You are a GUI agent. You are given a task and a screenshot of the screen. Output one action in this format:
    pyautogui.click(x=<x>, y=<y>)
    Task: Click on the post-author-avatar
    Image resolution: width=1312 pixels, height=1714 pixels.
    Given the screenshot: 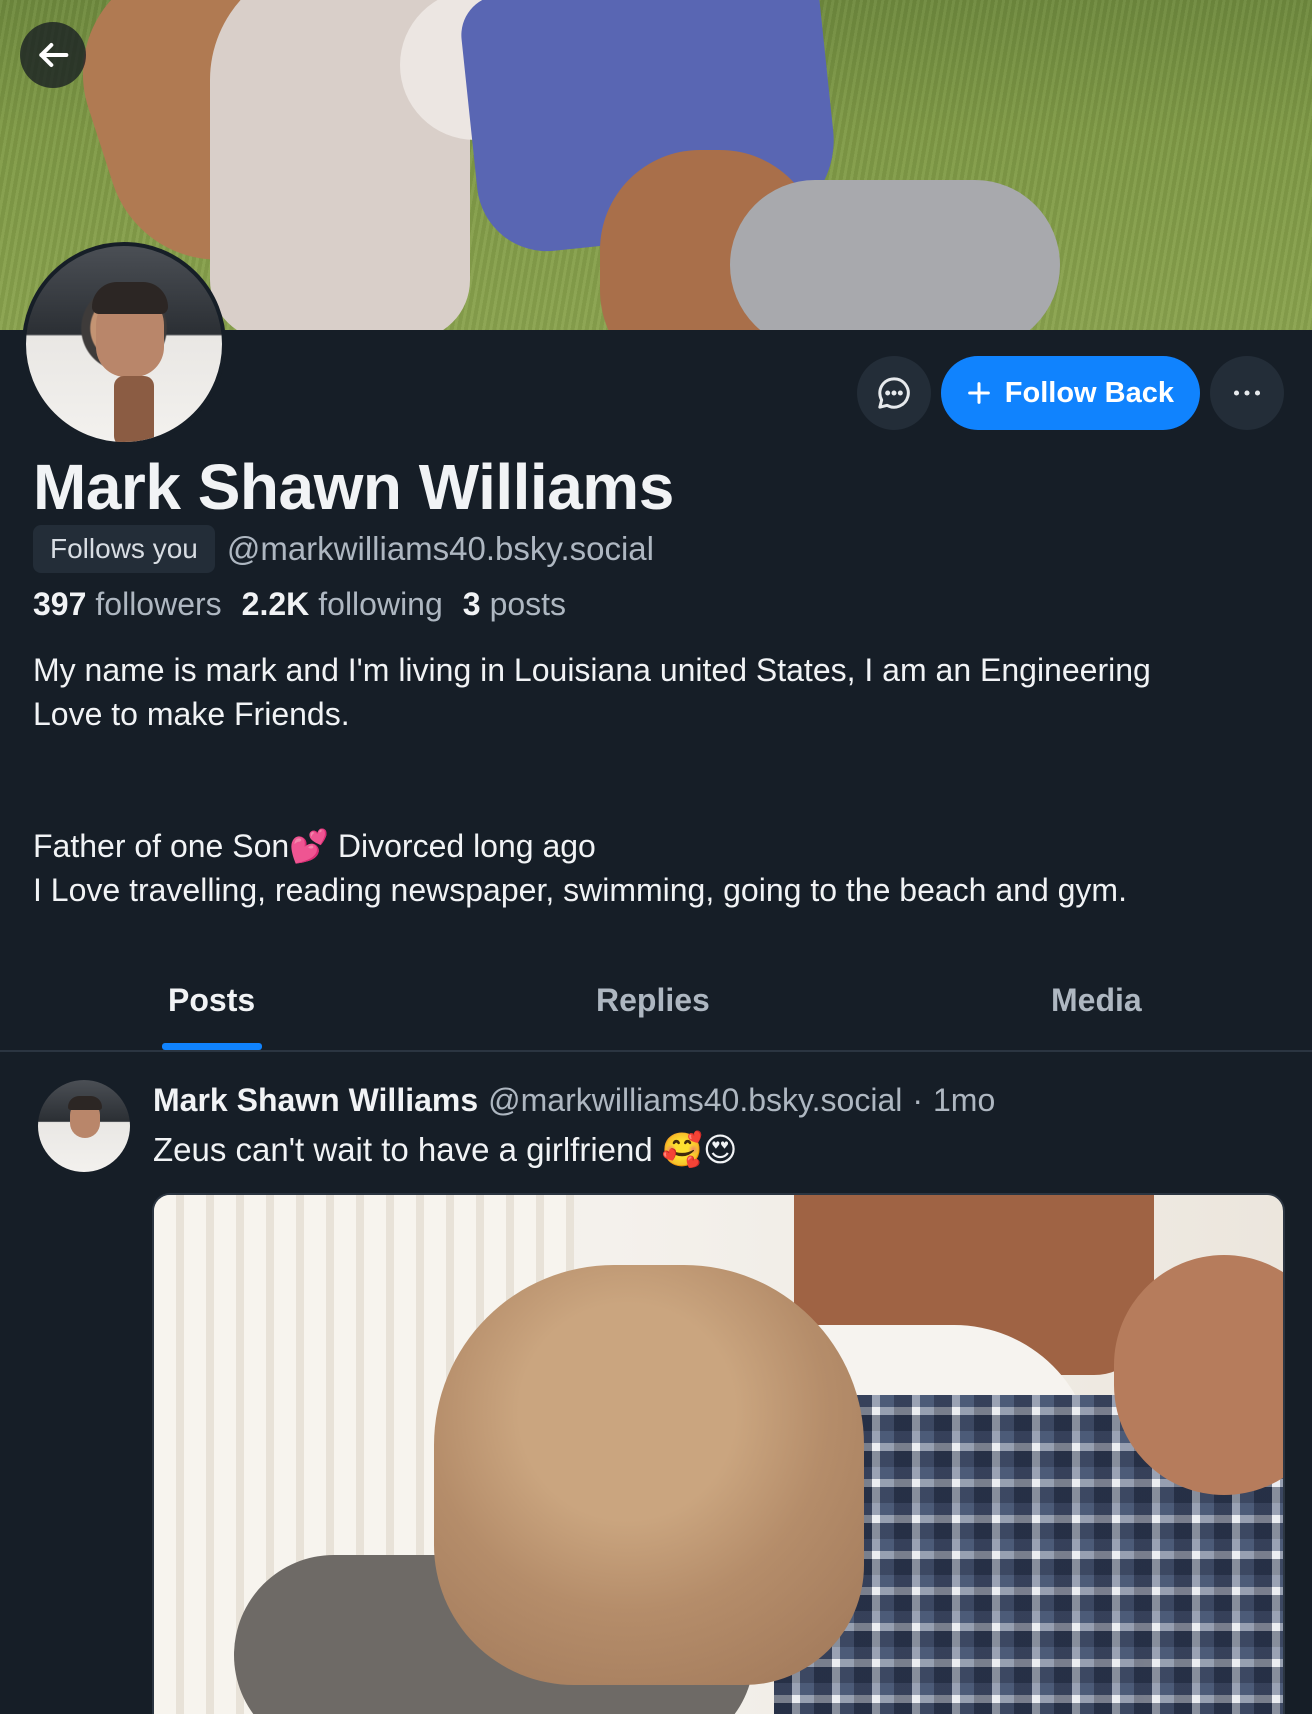 What is the action you would take?
    pyautogui.click(x=84, y=1126)
    